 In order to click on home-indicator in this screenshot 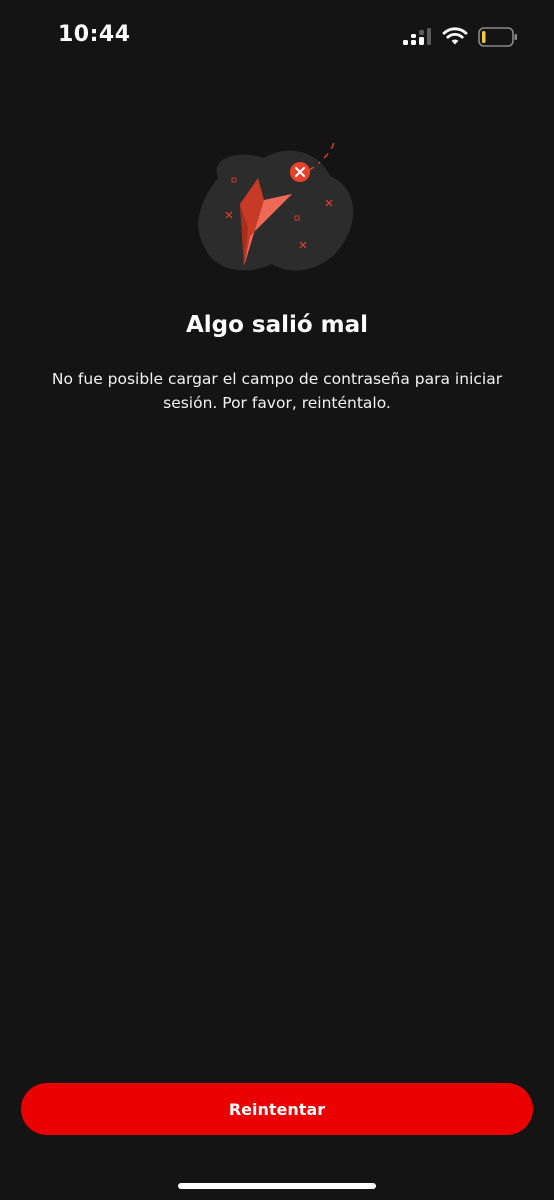, I will do `click(277, 1186)`.